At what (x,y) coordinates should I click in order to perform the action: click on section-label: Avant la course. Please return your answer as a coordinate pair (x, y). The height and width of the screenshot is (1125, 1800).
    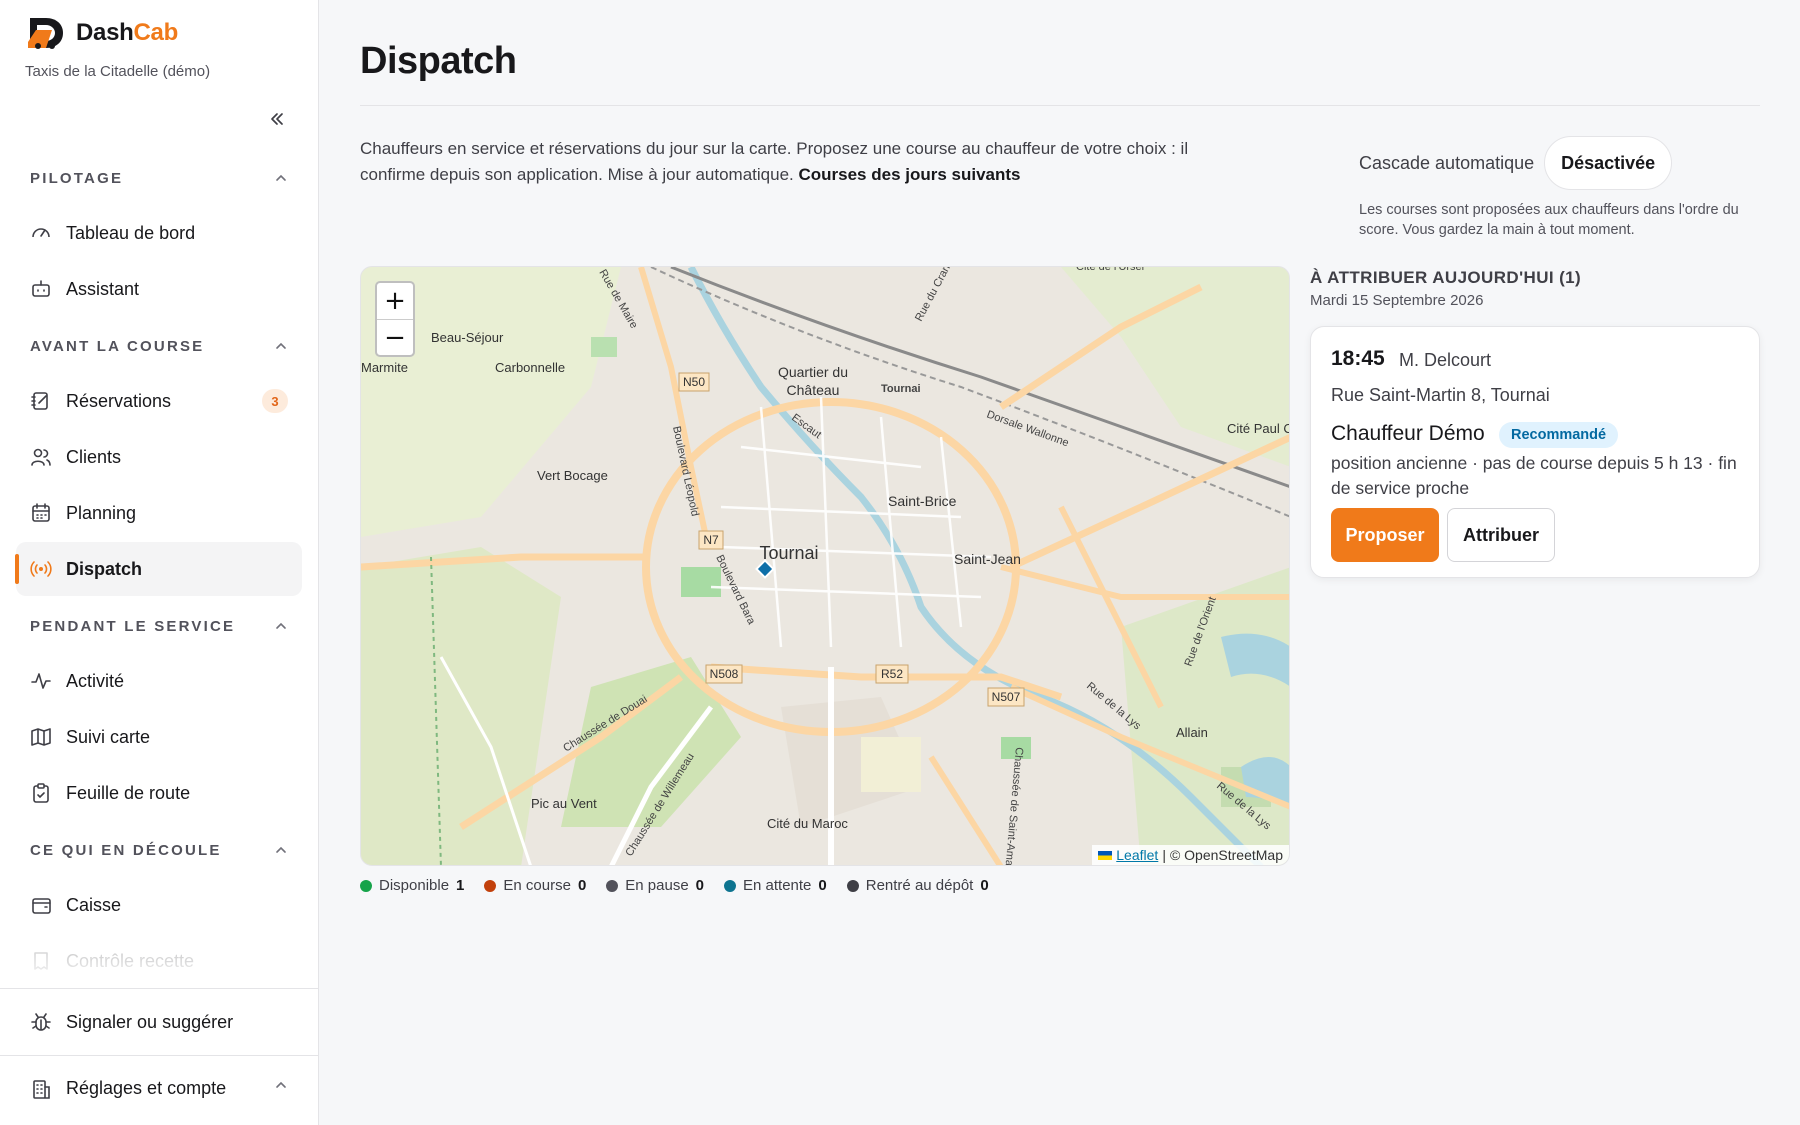
    Looking at the image, I should click on (117, 346).